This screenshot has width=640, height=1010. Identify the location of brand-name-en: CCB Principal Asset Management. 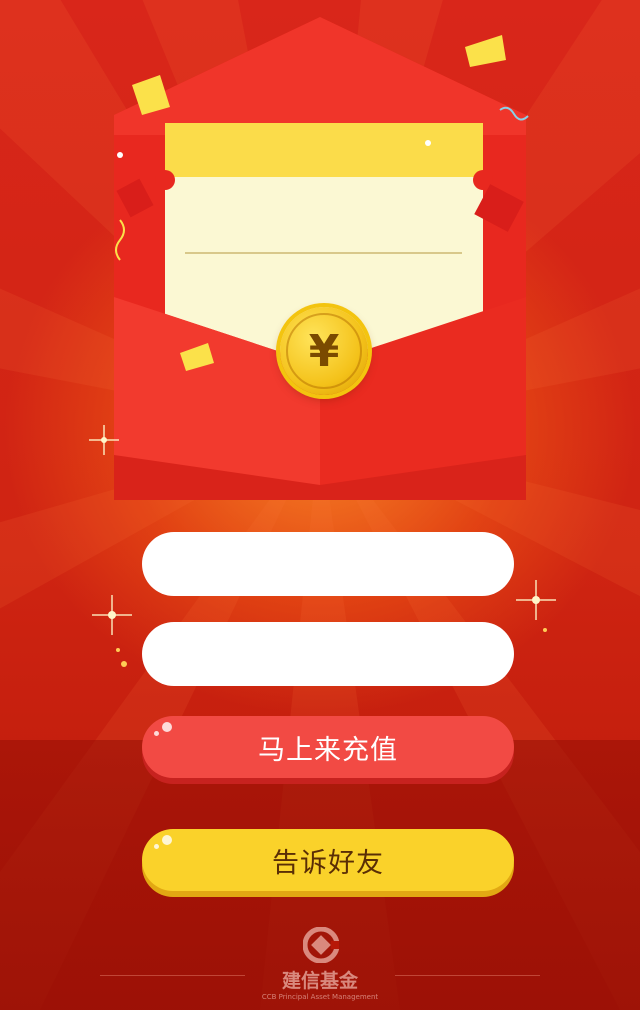
(320, 997).